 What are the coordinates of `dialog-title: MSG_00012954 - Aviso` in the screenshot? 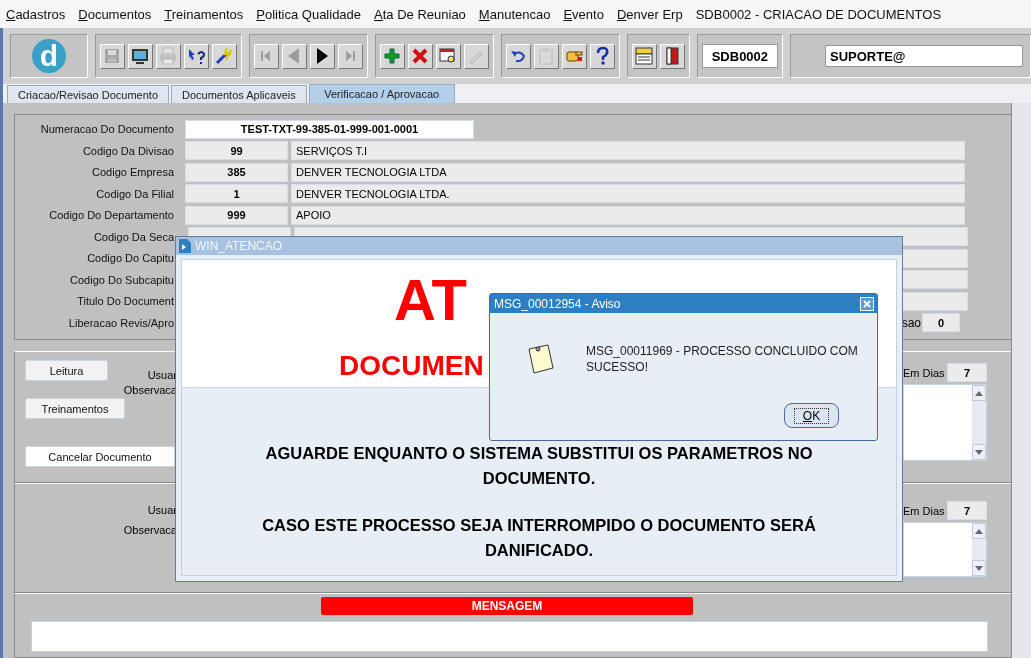 It's located at (557, 303).